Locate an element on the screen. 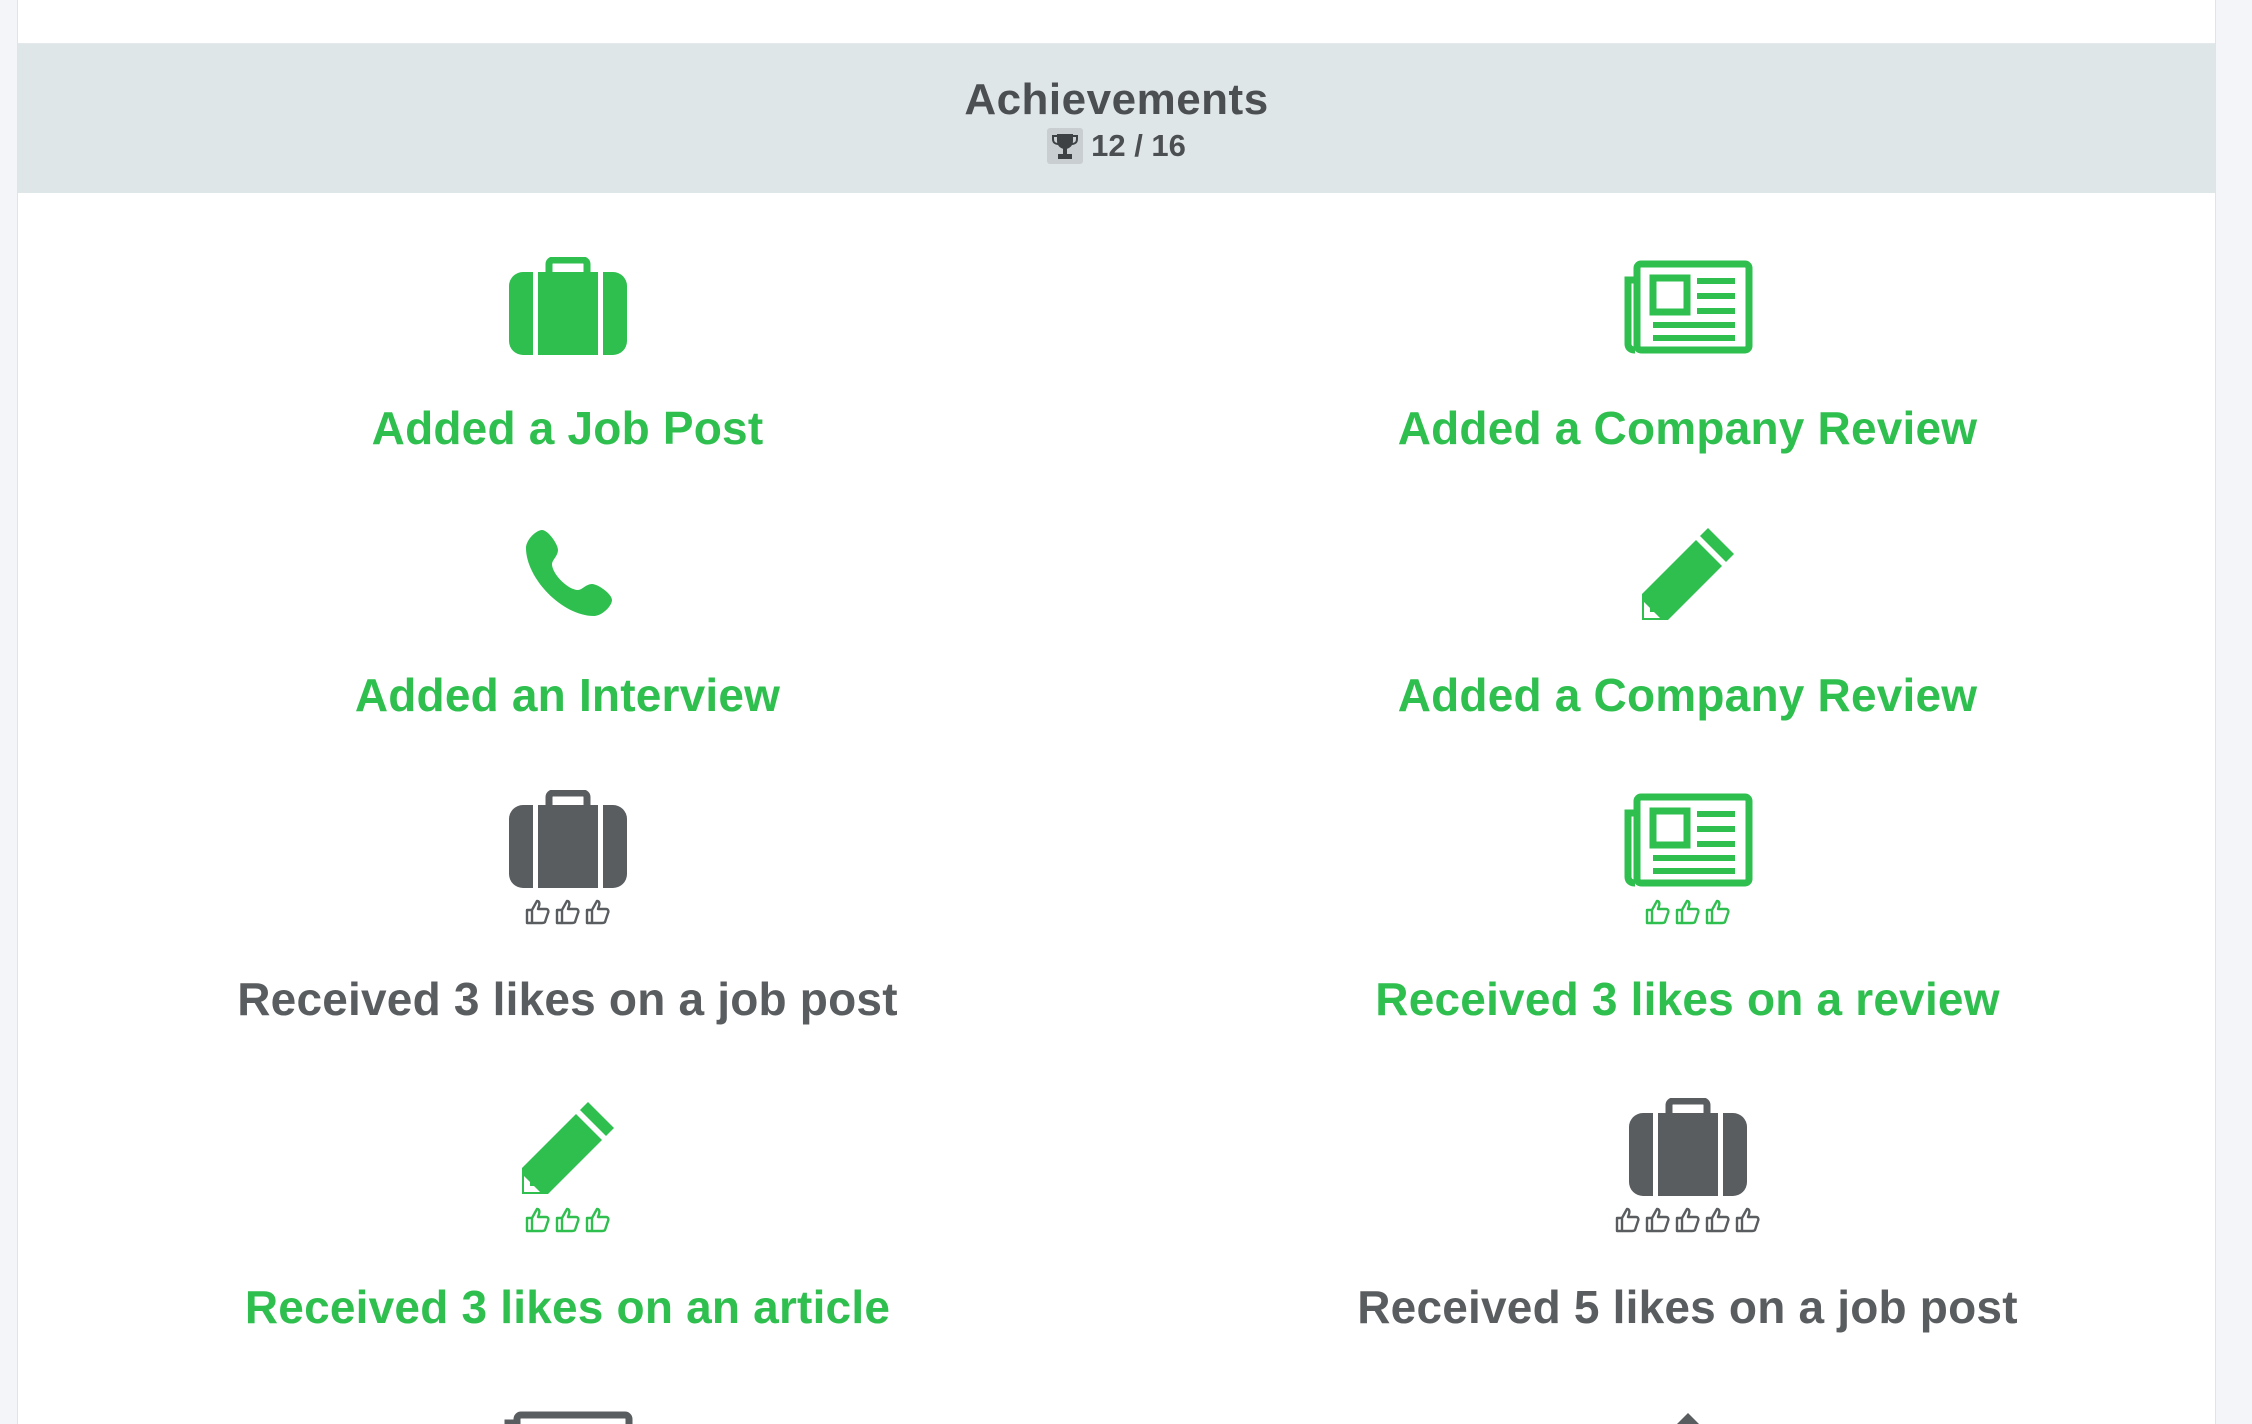  achievements-count: 12 / 16 is located at coordinates (1116, 145).